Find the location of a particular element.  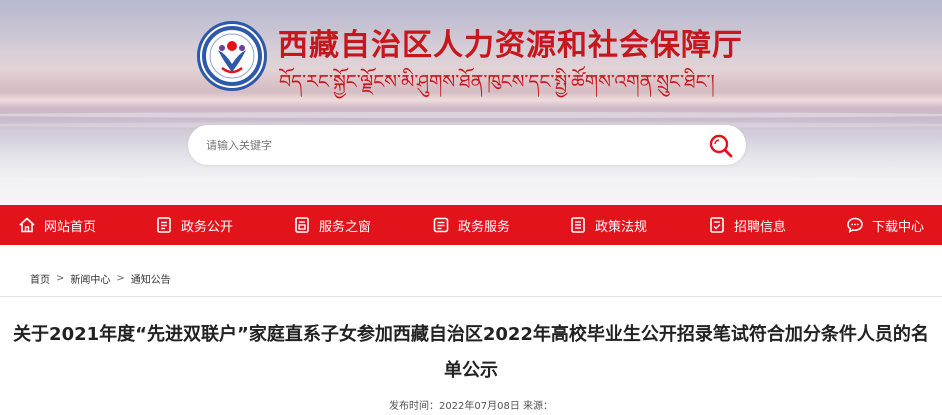

nav-item-label: 政务服务 is located at coordinates (484, 227).